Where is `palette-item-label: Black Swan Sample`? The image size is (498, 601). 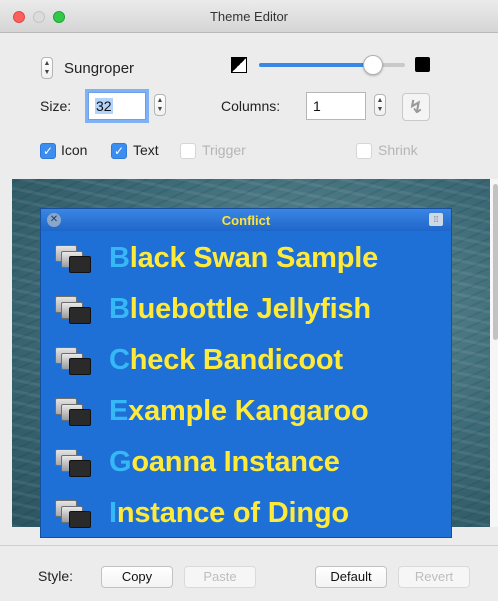 palette-item-label: Black Swan Sample is located at coordinates (244, 258).